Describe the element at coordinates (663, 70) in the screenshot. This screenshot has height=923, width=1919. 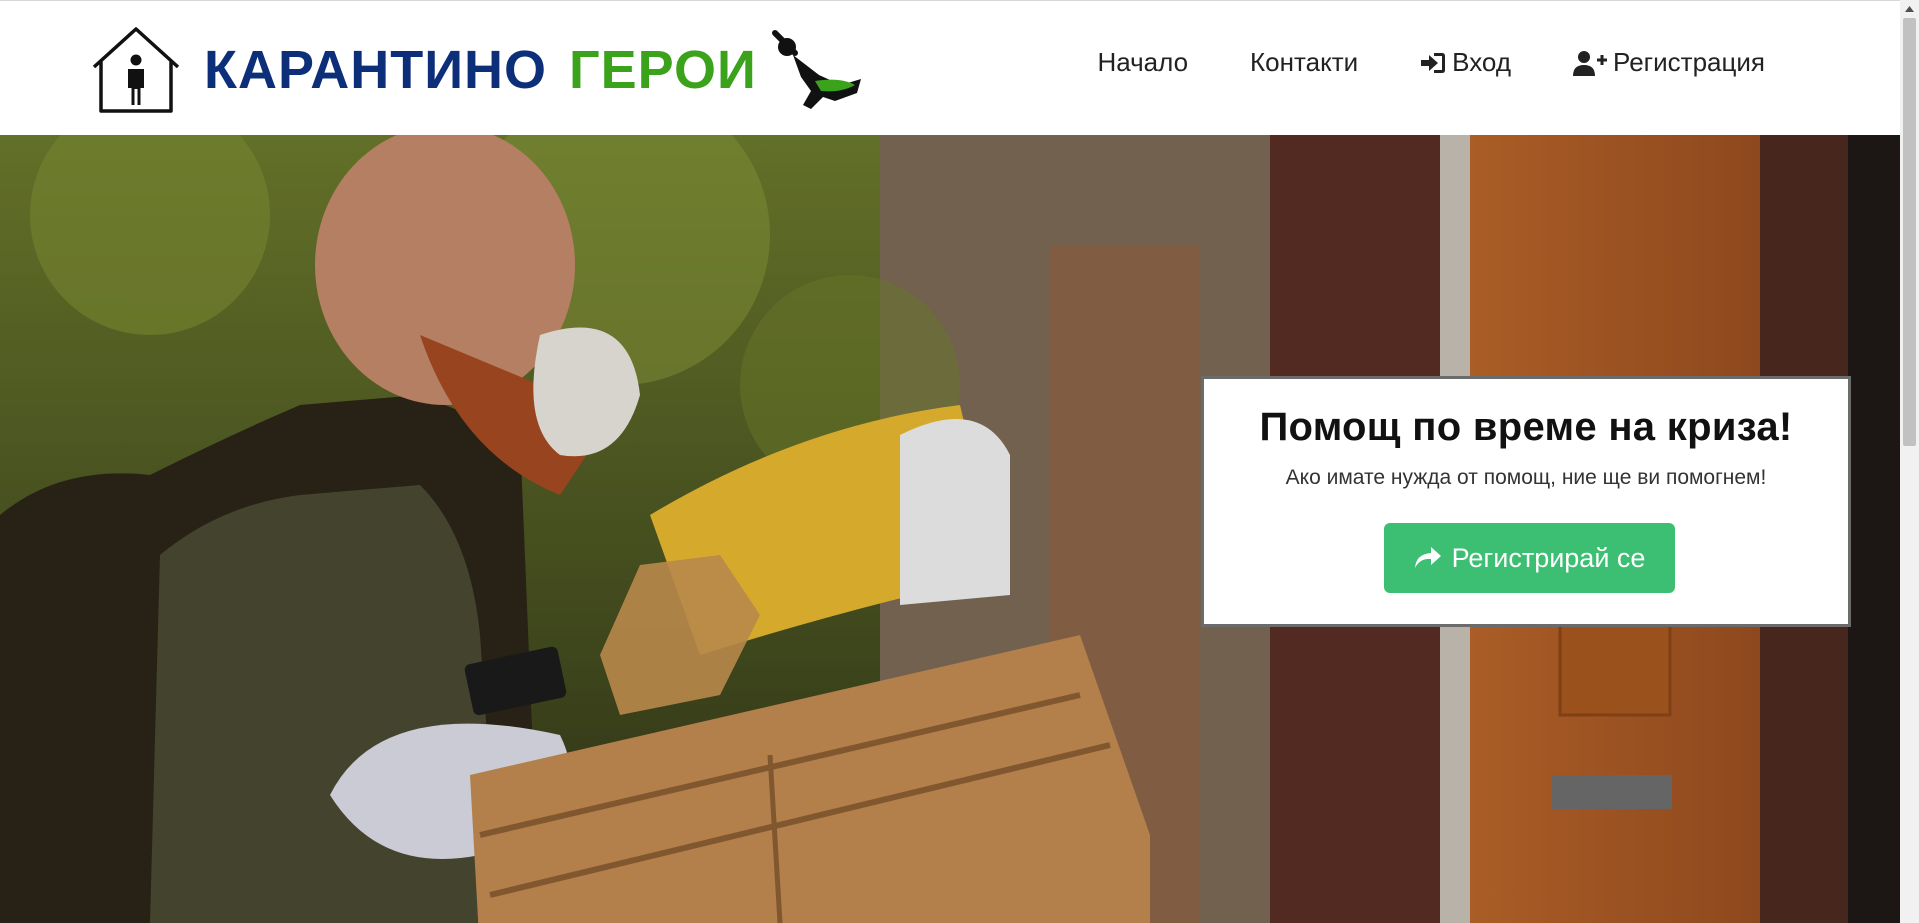
I see `brand-title-word2: ГЕРОИ` at that location.